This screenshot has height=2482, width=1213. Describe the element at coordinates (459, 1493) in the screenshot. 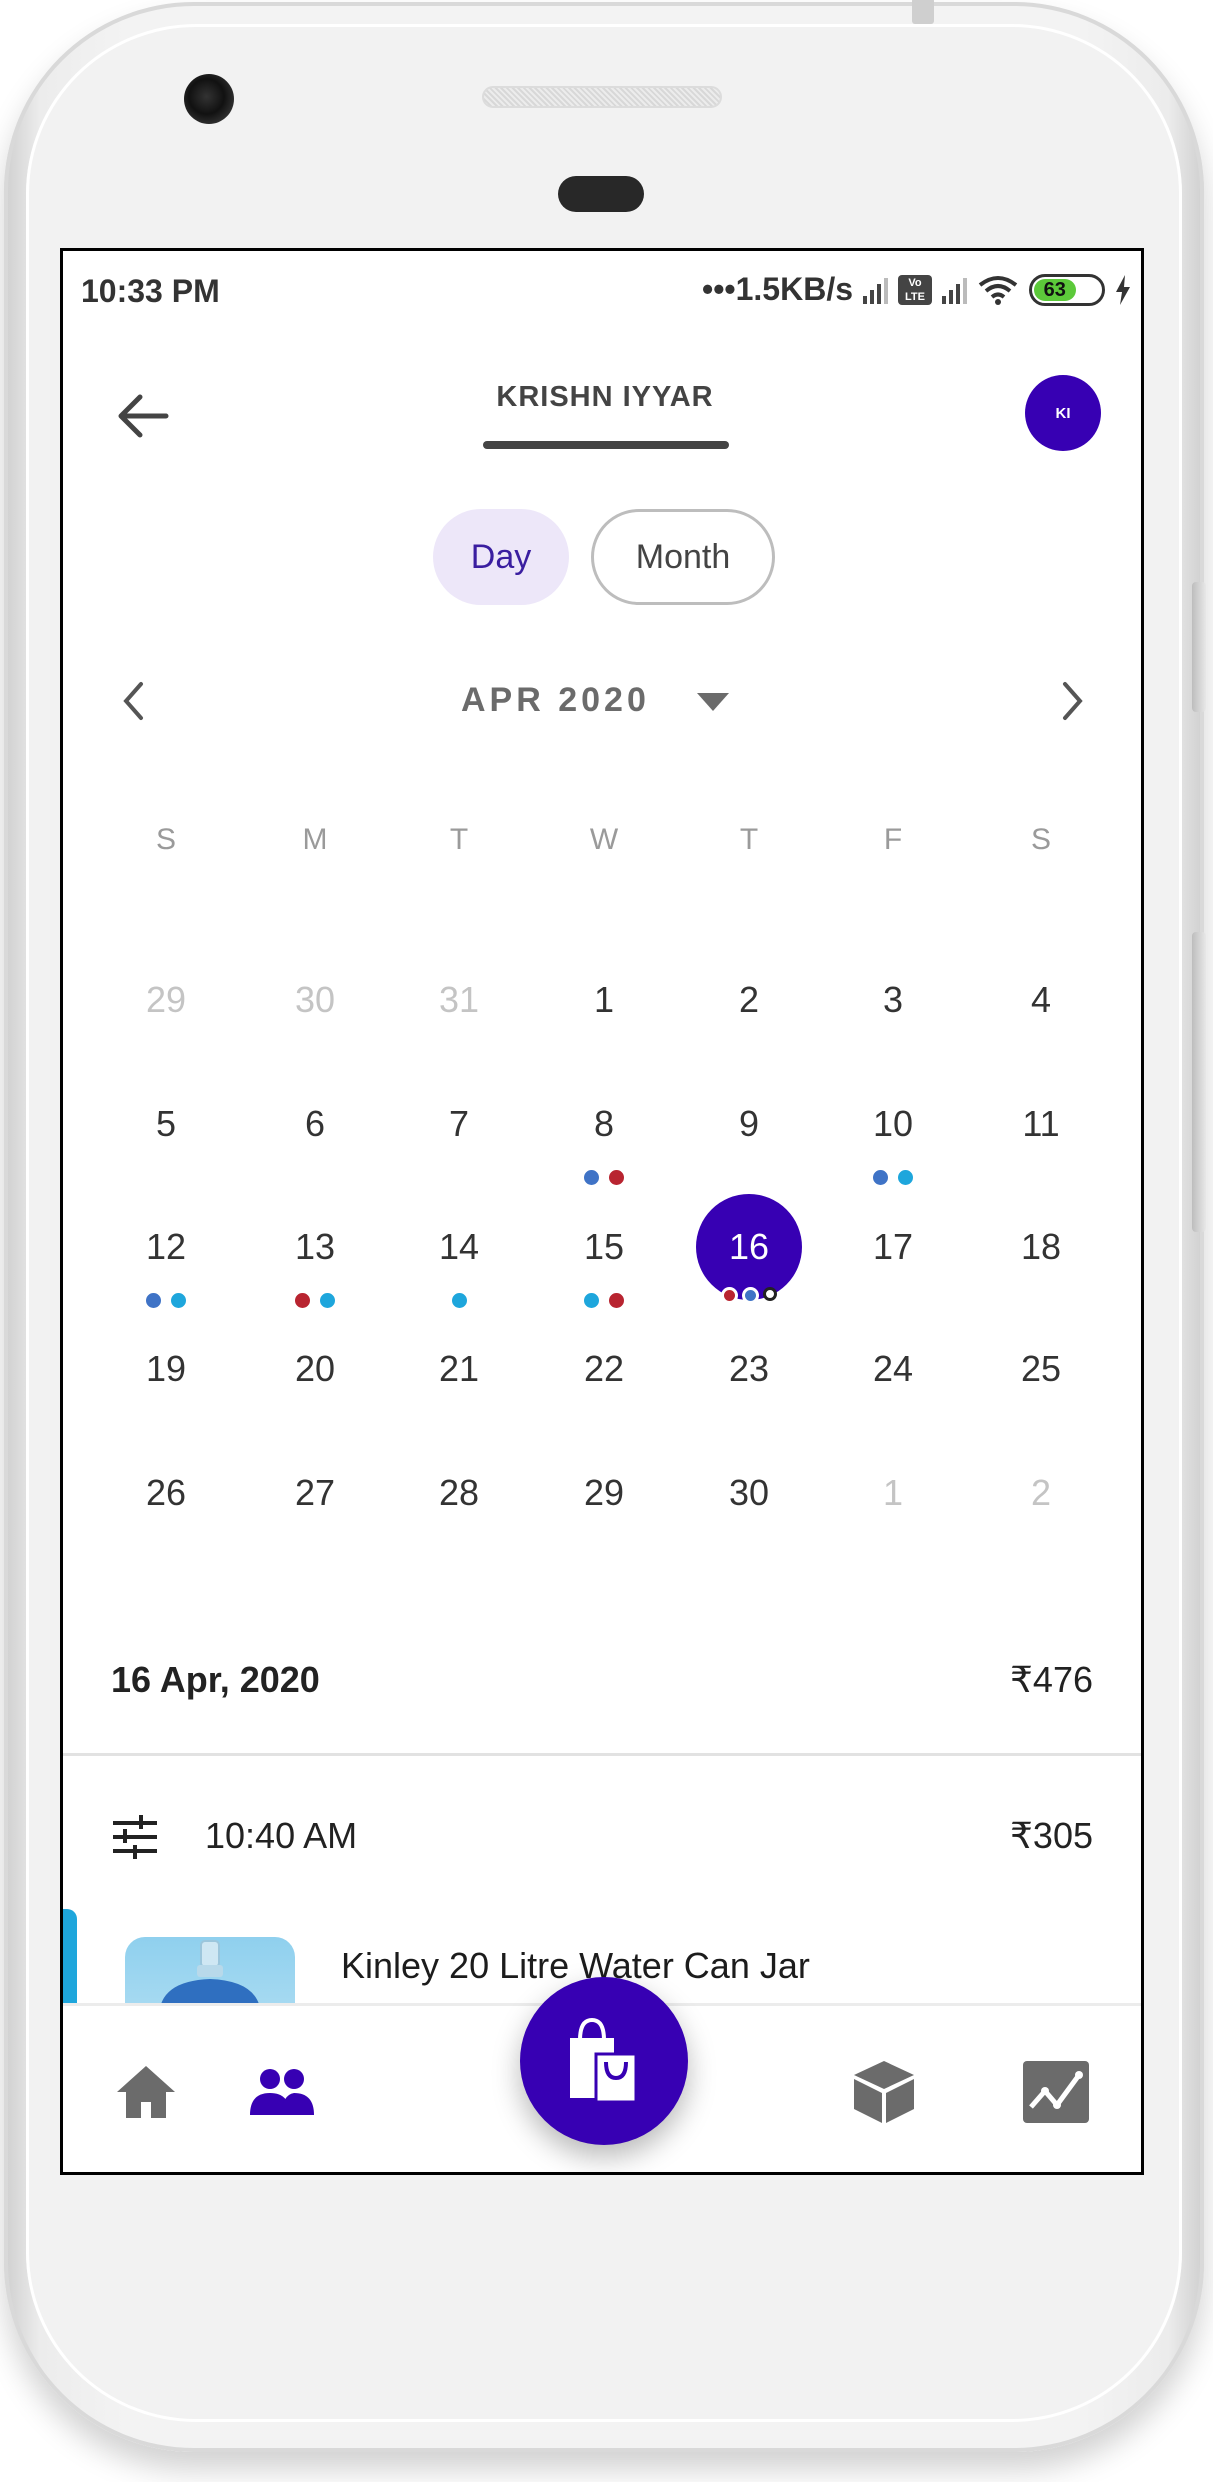

I see `calendar-day: 28` at that location.